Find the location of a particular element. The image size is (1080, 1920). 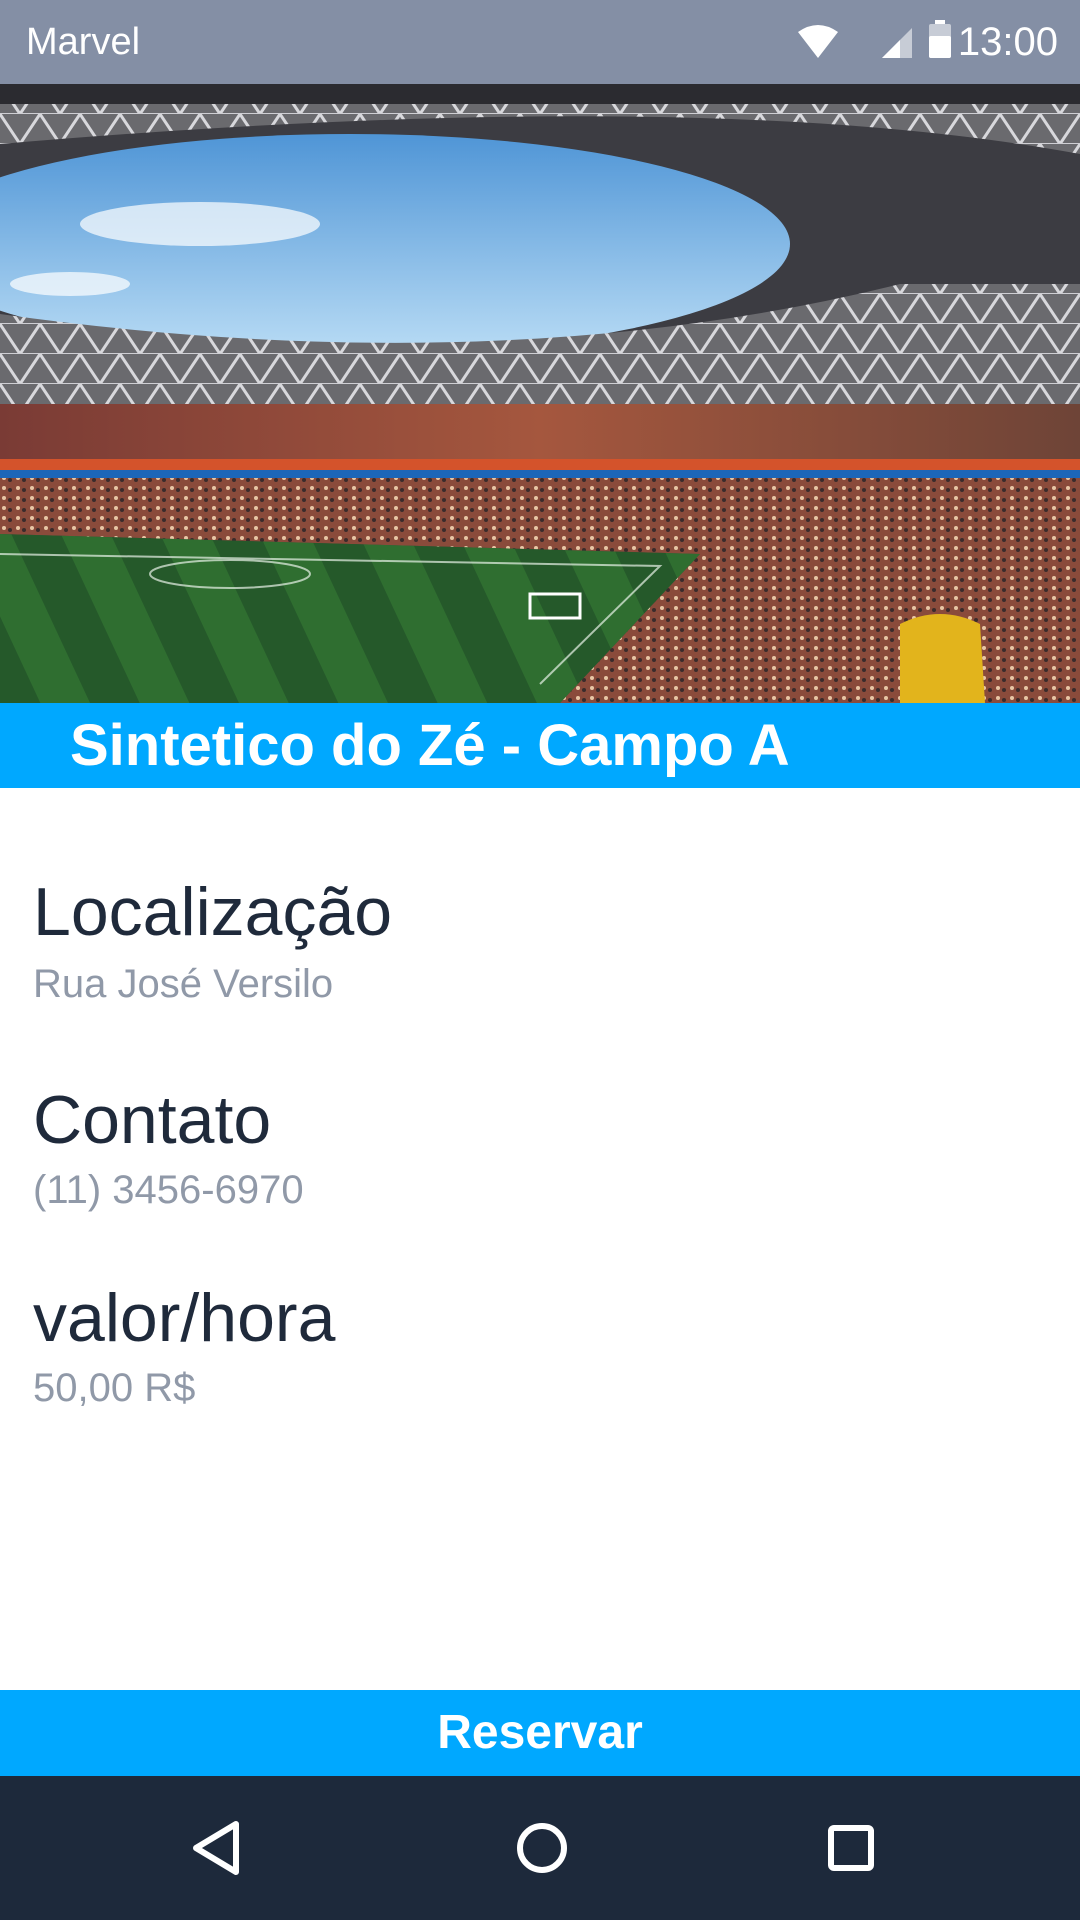

back-icon is located at coordinates (216, 1848).